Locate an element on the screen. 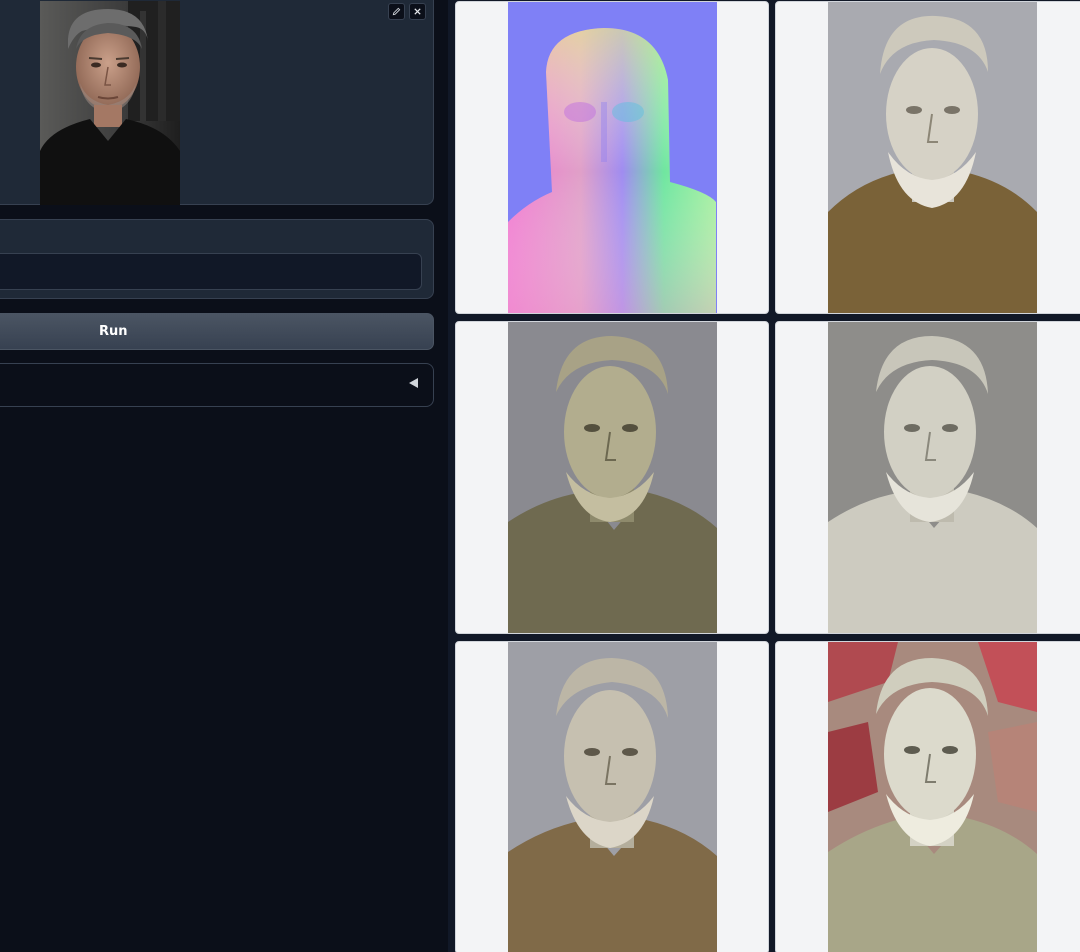 This screenshot has width=1080, height=952. advanced-options-accordion is located at coordinates (217, 385).